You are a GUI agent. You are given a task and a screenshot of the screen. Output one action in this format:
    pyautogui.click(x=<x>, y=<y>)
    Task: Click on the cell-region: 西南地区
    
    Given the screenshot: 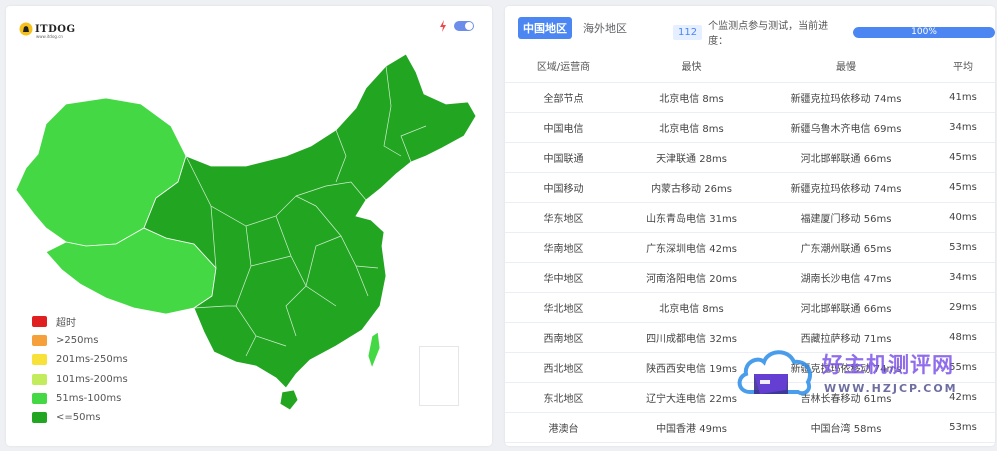 What is the action you would take?
    pyautogui.click(x=563, y=337)
    